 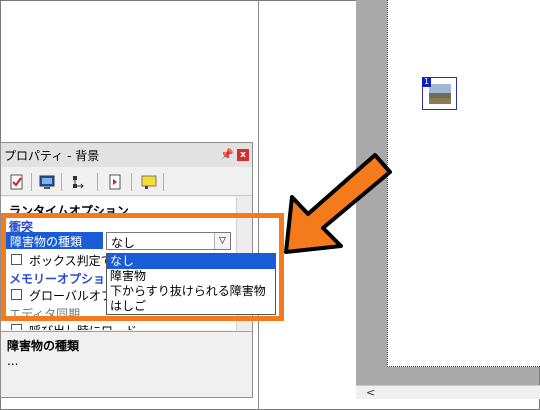 I want to click on backdrop-object: 1, so click(x=439, y=93).